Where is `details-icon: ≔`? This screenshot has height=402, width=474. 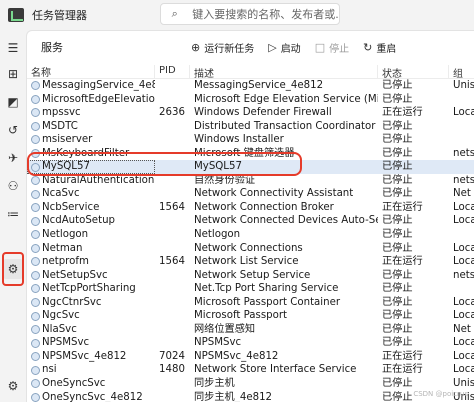 details-icon: ≔ is located at coordinates (13, 214).